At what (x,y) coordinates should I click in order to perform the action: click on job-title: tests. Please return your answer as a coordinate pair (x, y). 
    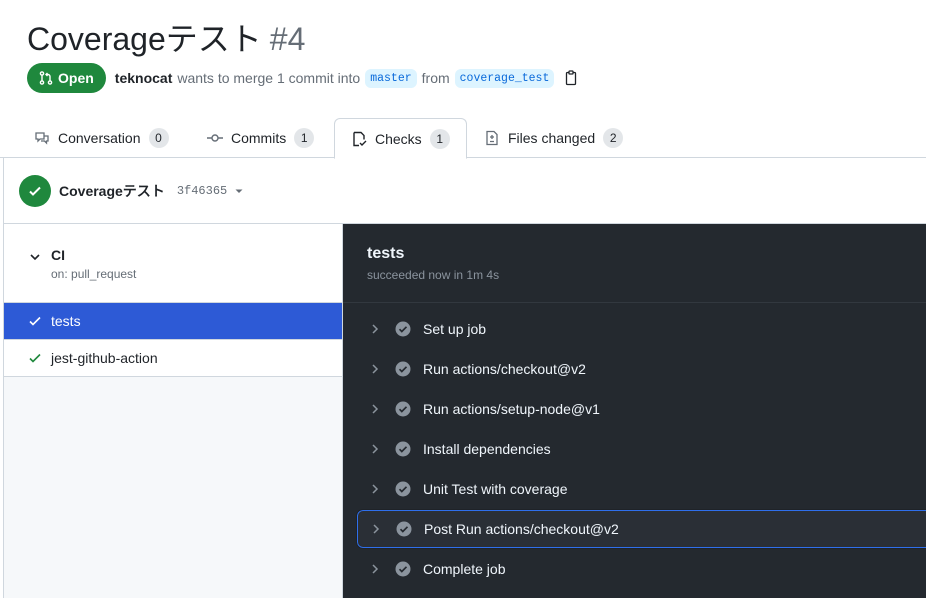
    Looking at the image, I should click on (386, 253).